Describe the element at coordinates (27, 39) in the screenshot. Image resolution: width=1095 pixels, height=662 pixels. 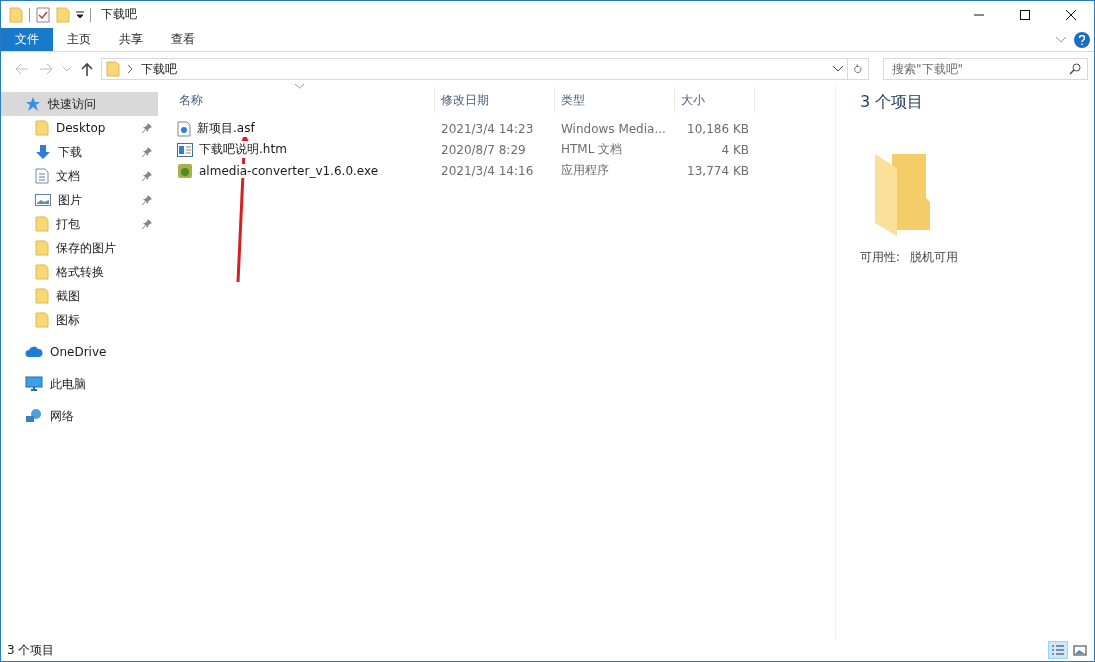
I see `file-menu-button: 文件` at that location.